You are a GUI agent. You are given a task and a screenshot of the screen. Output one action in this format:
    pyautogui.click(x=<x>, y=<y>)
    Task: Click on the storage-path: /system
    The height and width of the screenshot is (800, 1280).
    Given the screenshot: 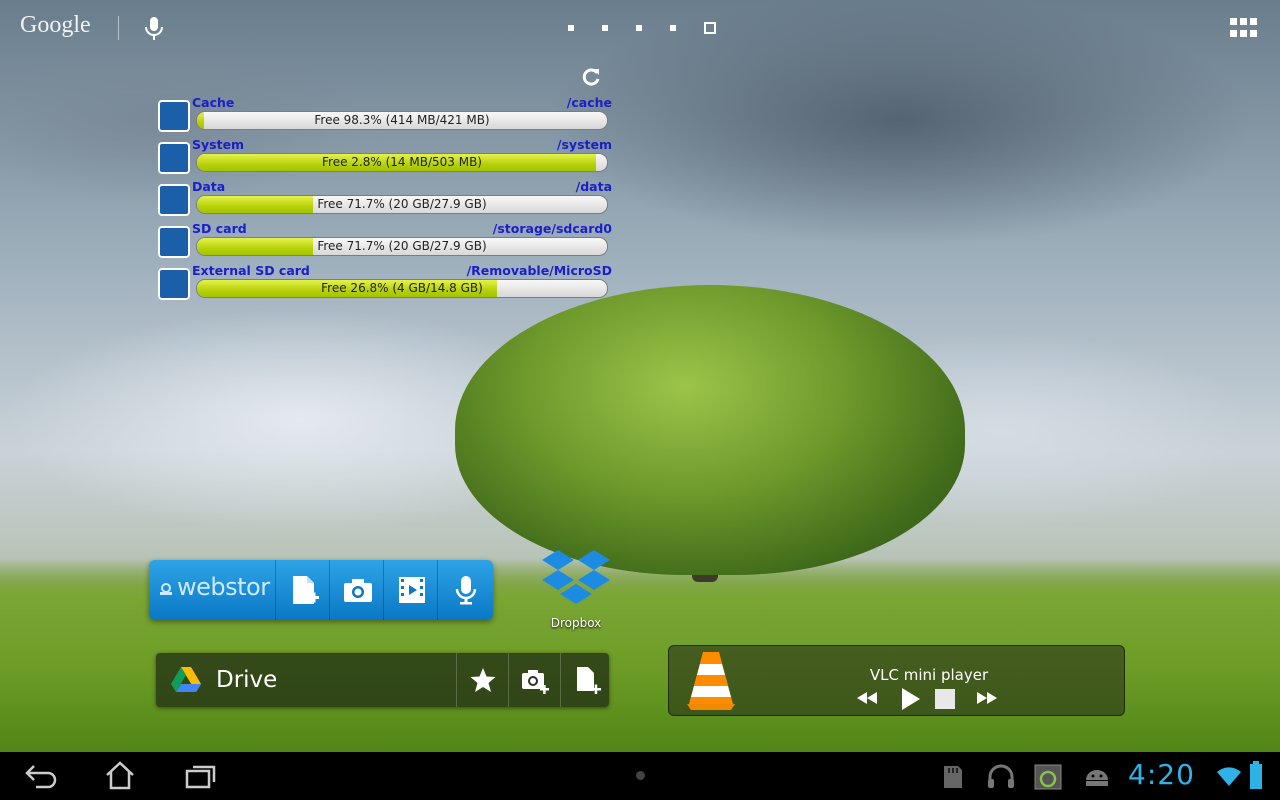 What is the action you would take?
    pyautogui.click(x=584, y=144)
    